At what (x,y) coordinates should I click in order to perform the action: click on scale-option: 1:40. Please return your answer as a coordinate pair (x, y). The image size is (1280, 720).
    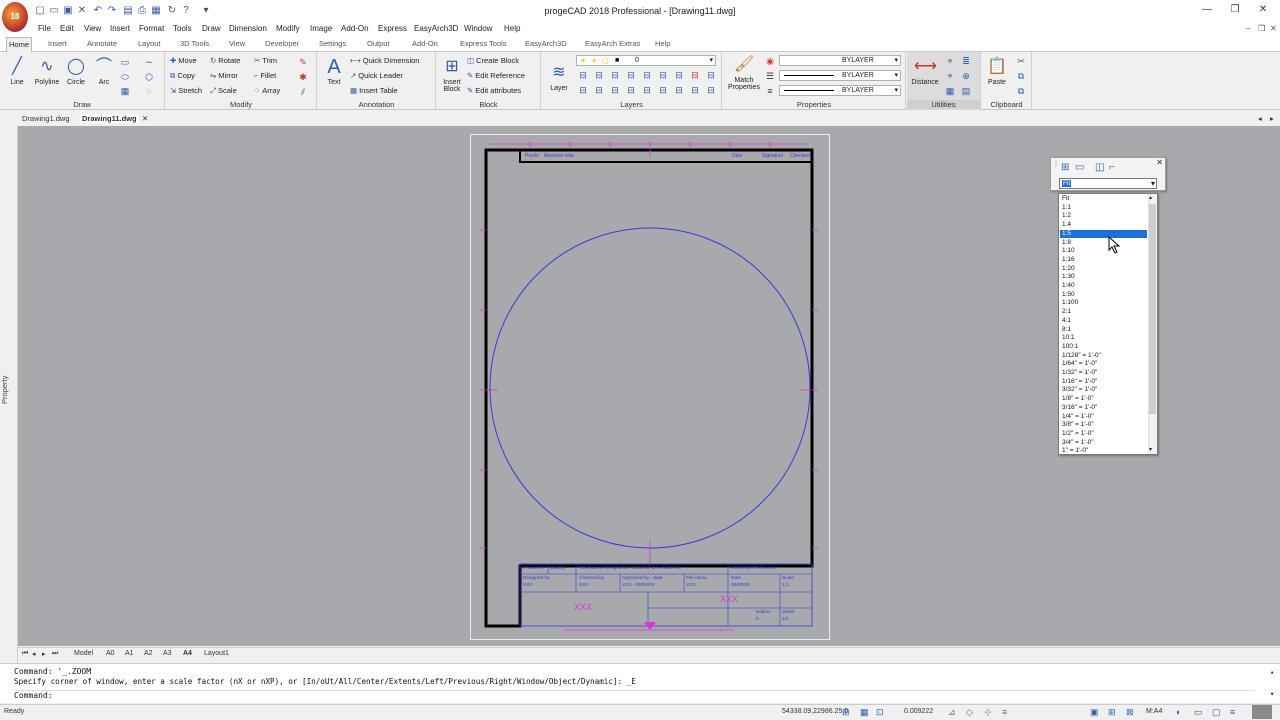
    Looking at the image, I should click on (1103, 286).